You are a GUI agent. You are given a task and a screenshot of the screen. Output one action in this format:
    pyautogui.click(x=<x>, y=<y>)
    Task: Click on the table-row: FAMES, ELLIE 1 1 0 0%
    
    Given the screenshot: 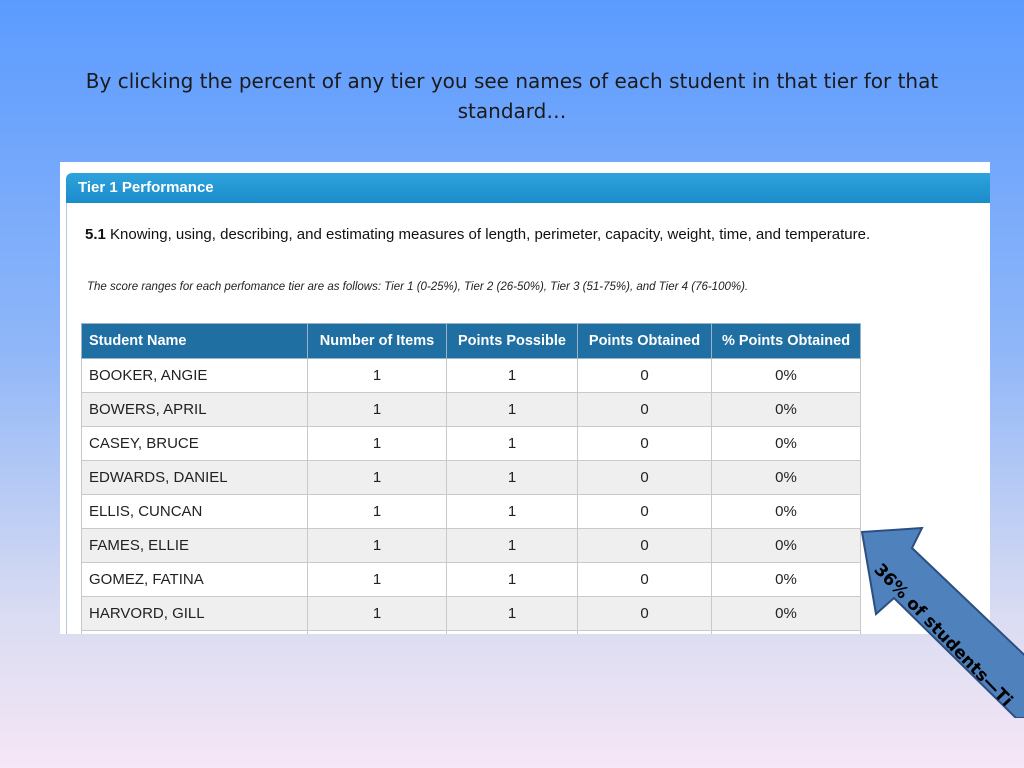 What is the action you would take?
    pyautogui.click(x=471, y=545)
    